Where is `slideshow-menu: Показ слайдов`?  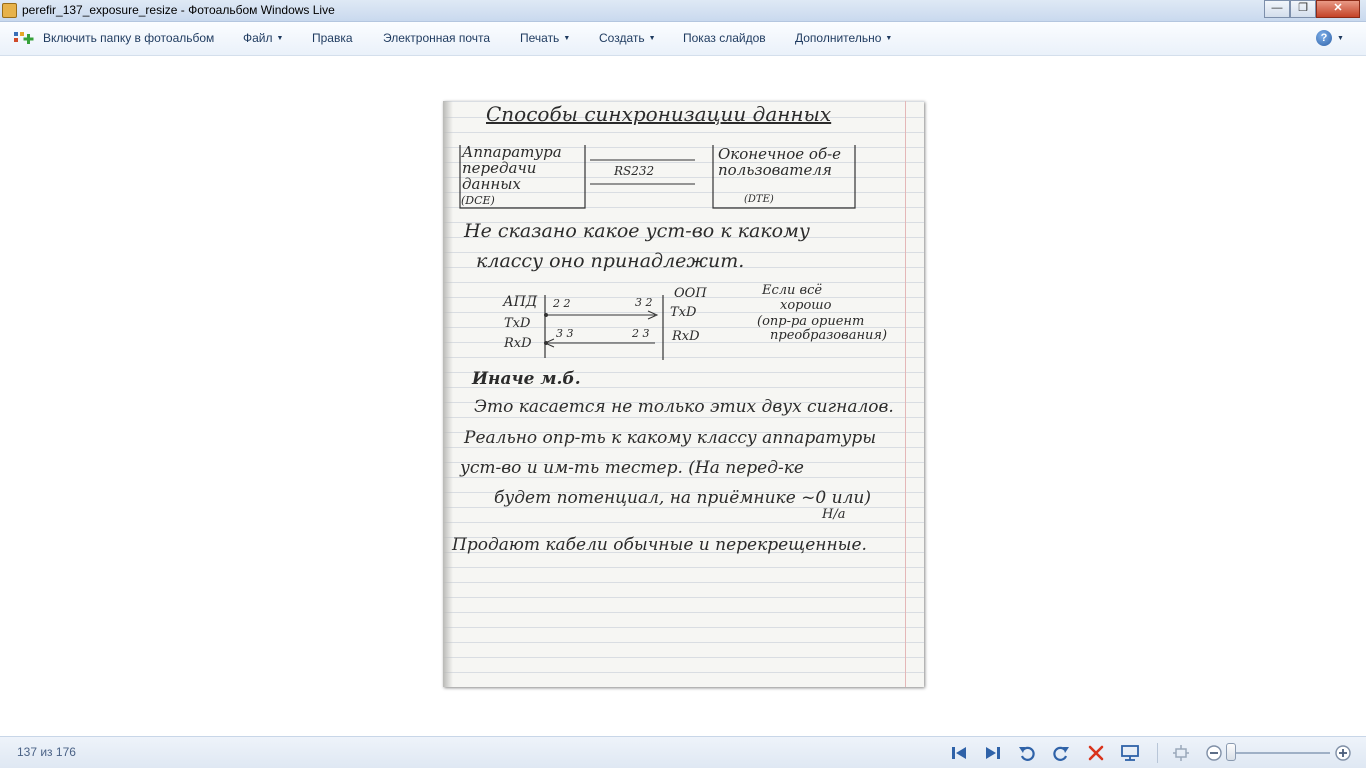
slideshow-menu: Показ слайдов is located at coordinates (724, 38).